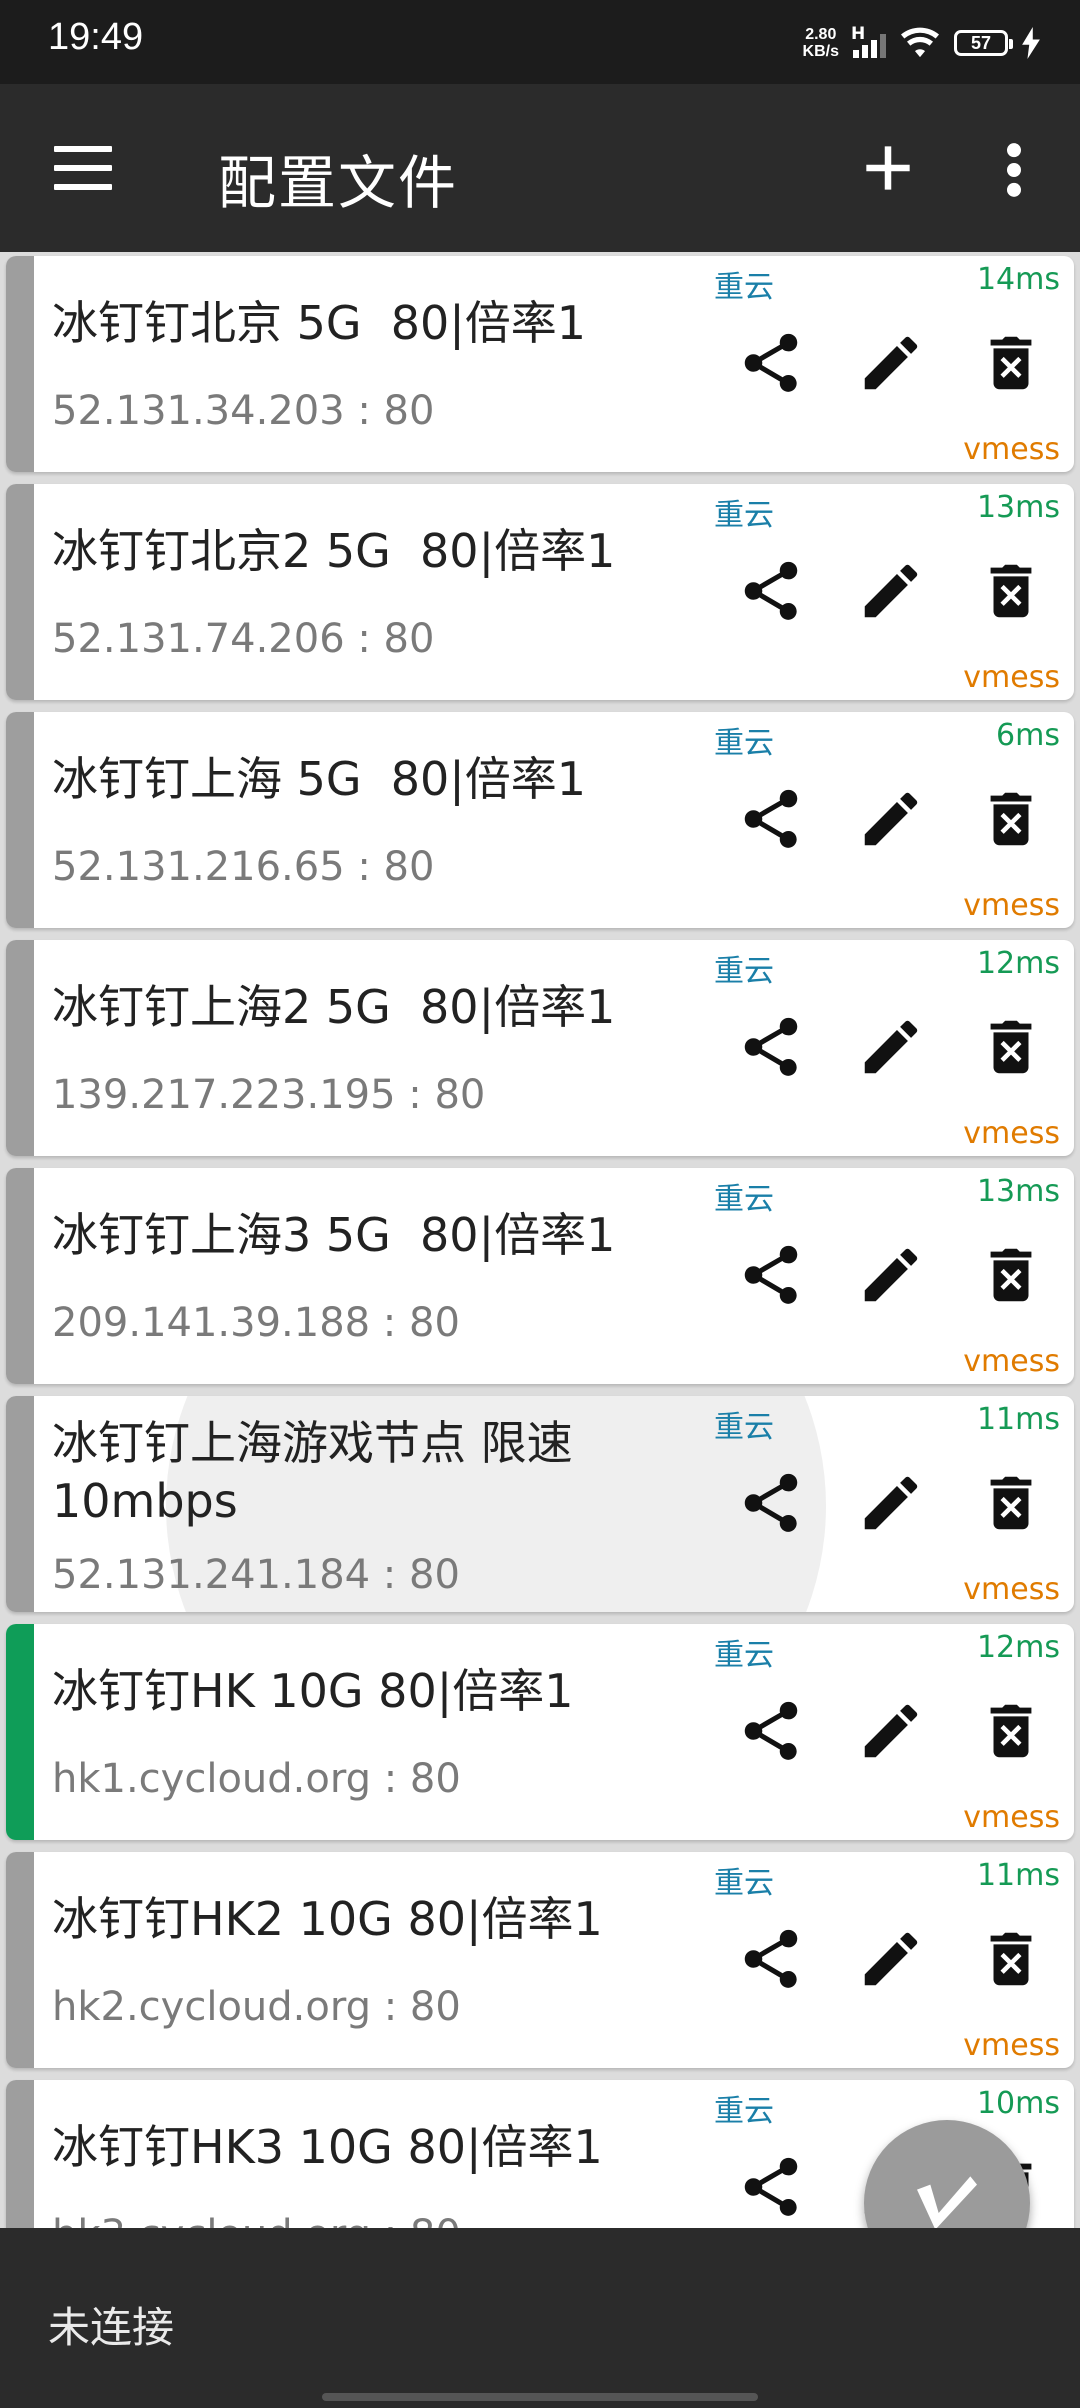 Image resolution: width=1080 pixels, height=2408 pixels. What do you see at coordinates (540, 42) in the screenshot?
I see `status-bar: 19:49 2.80 KB/s H 57` at bounding box center [540, 42].